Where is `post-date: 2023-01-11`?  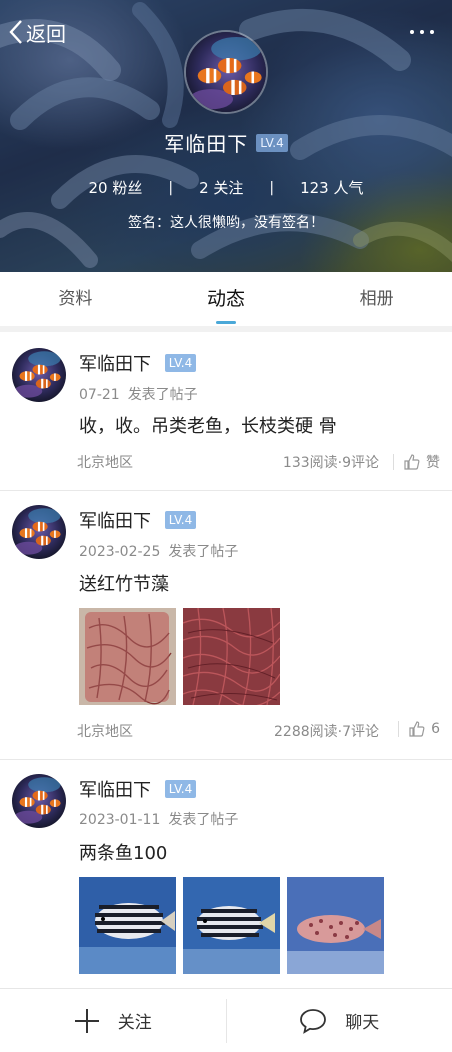
post-date: 2023-01-11 is located at coordinates (120, 820).